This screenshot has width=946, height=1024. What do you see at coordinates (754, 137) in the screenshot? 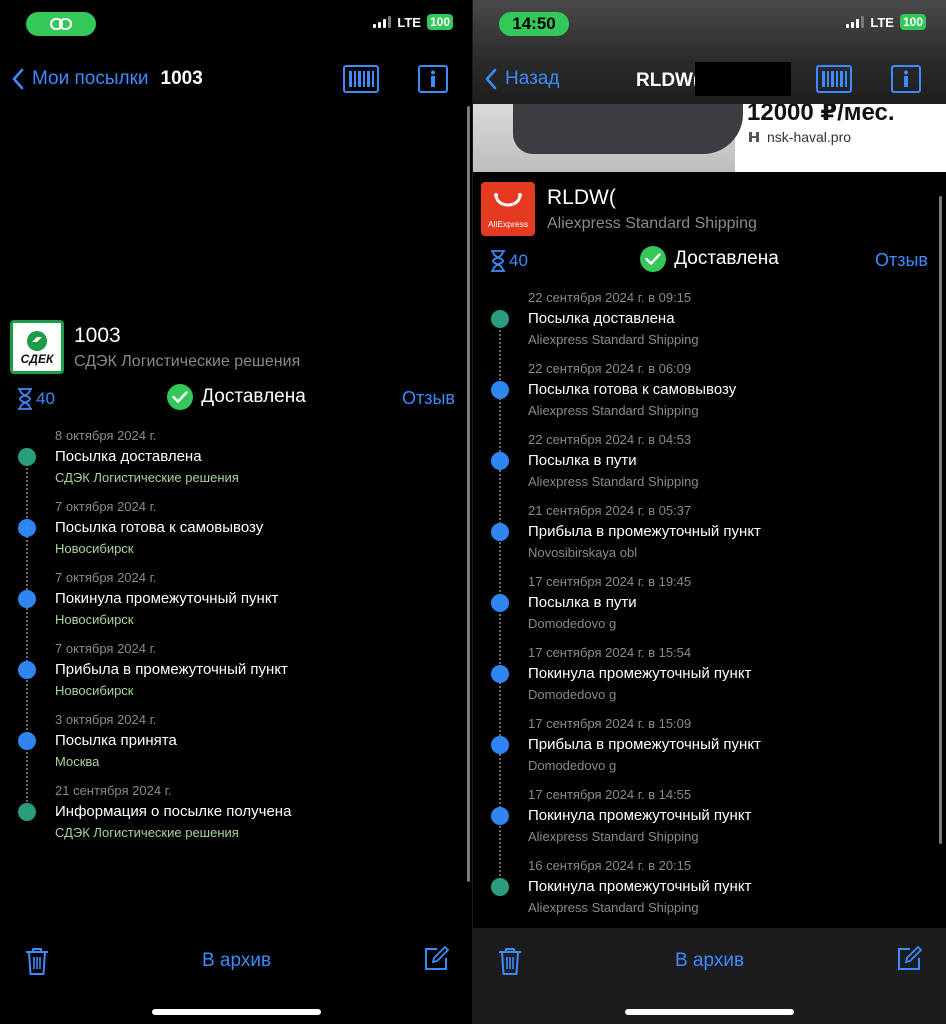
I see `site-icon` at bounding box center [754, 137].